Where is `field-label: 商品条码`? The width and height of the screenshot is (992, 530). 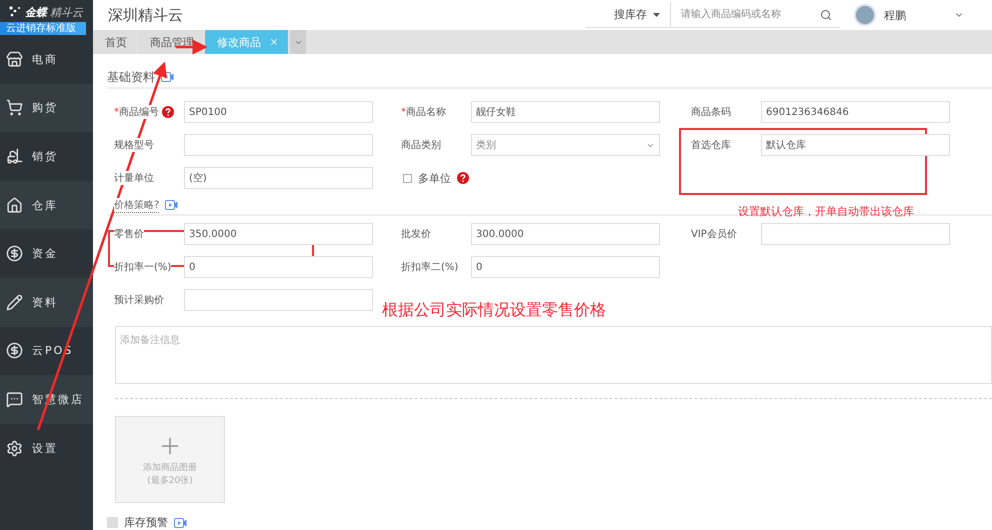 field-label: 商品条码 is located at coordinates (711, 112).